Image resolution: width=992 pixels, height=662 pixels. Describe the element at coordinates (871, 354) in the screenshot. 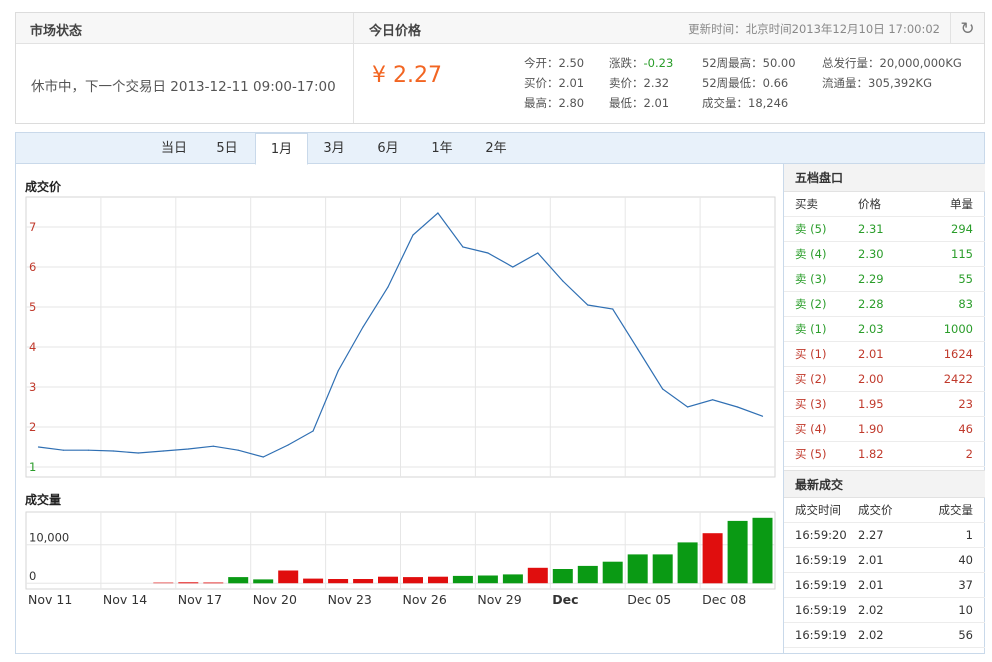

I see `order-price: 2.01` at that location.